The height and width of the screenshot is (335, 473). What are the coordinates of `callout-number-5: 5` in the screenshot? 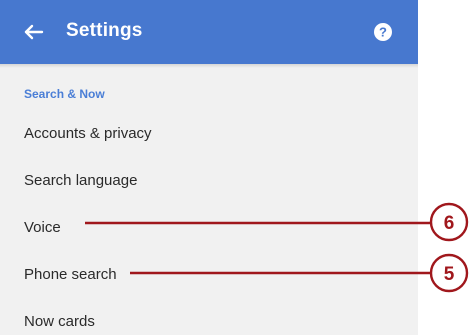 It's located at (449, 274).